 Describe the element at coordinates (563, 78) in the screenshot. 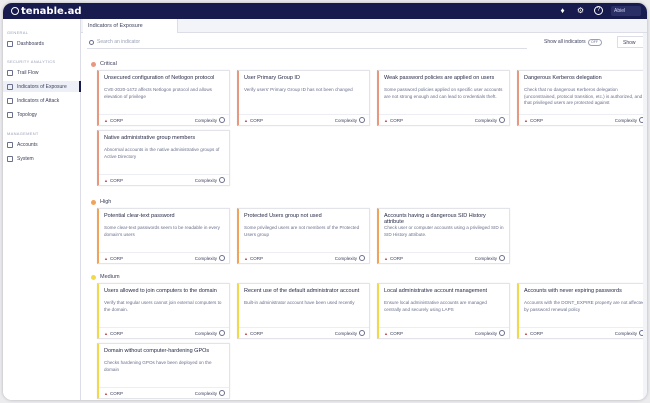

I see `card-title: Dangerous Kerberos delegation` at that location.